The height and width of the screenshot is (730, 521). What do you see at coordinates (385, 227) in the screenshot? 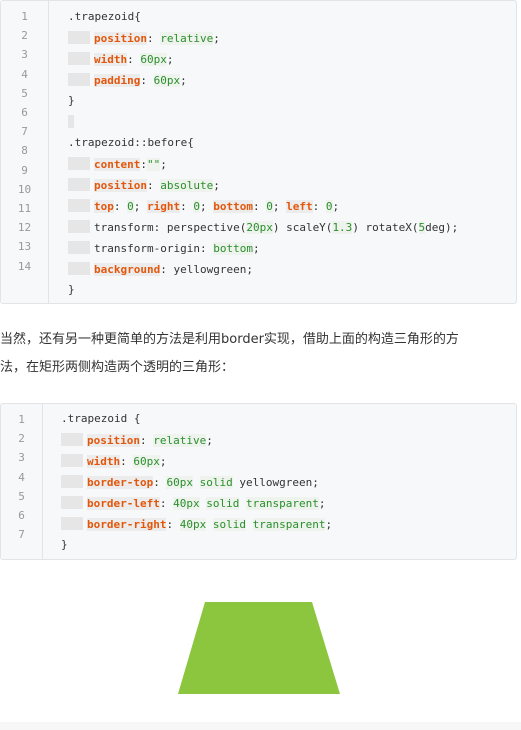
I see `code-text: ) rotateX(` at bounding box center [385, 227].